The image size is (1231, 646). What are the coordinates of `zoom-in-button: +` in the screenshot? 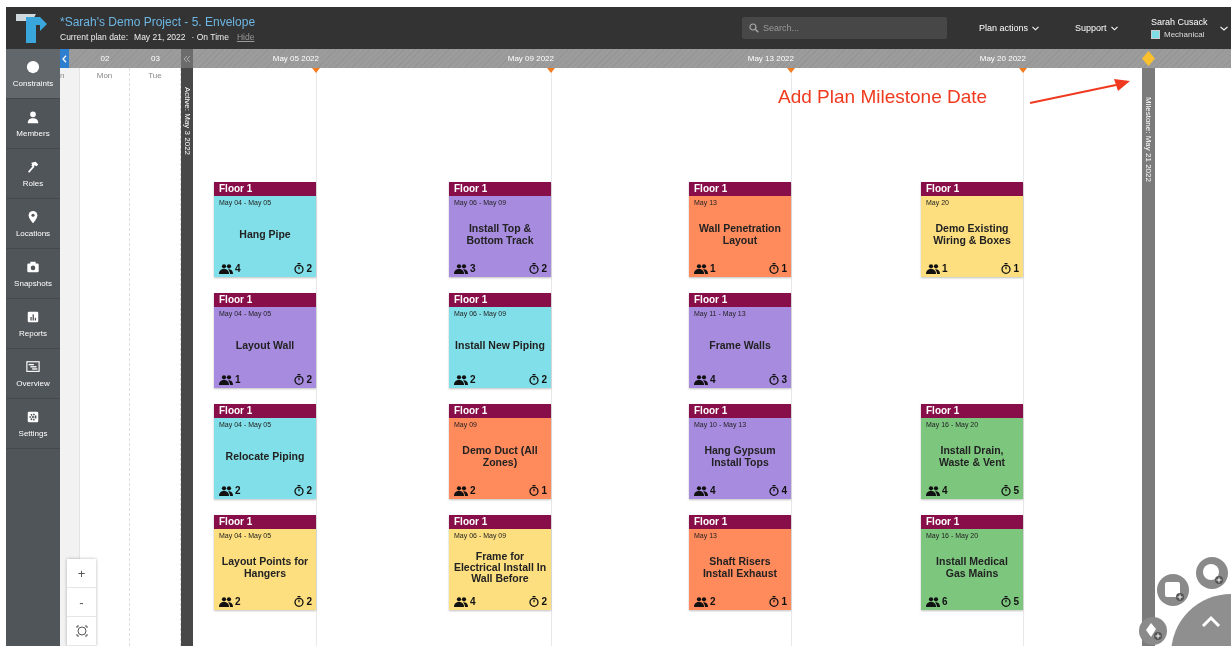 It's located at (81, 573).